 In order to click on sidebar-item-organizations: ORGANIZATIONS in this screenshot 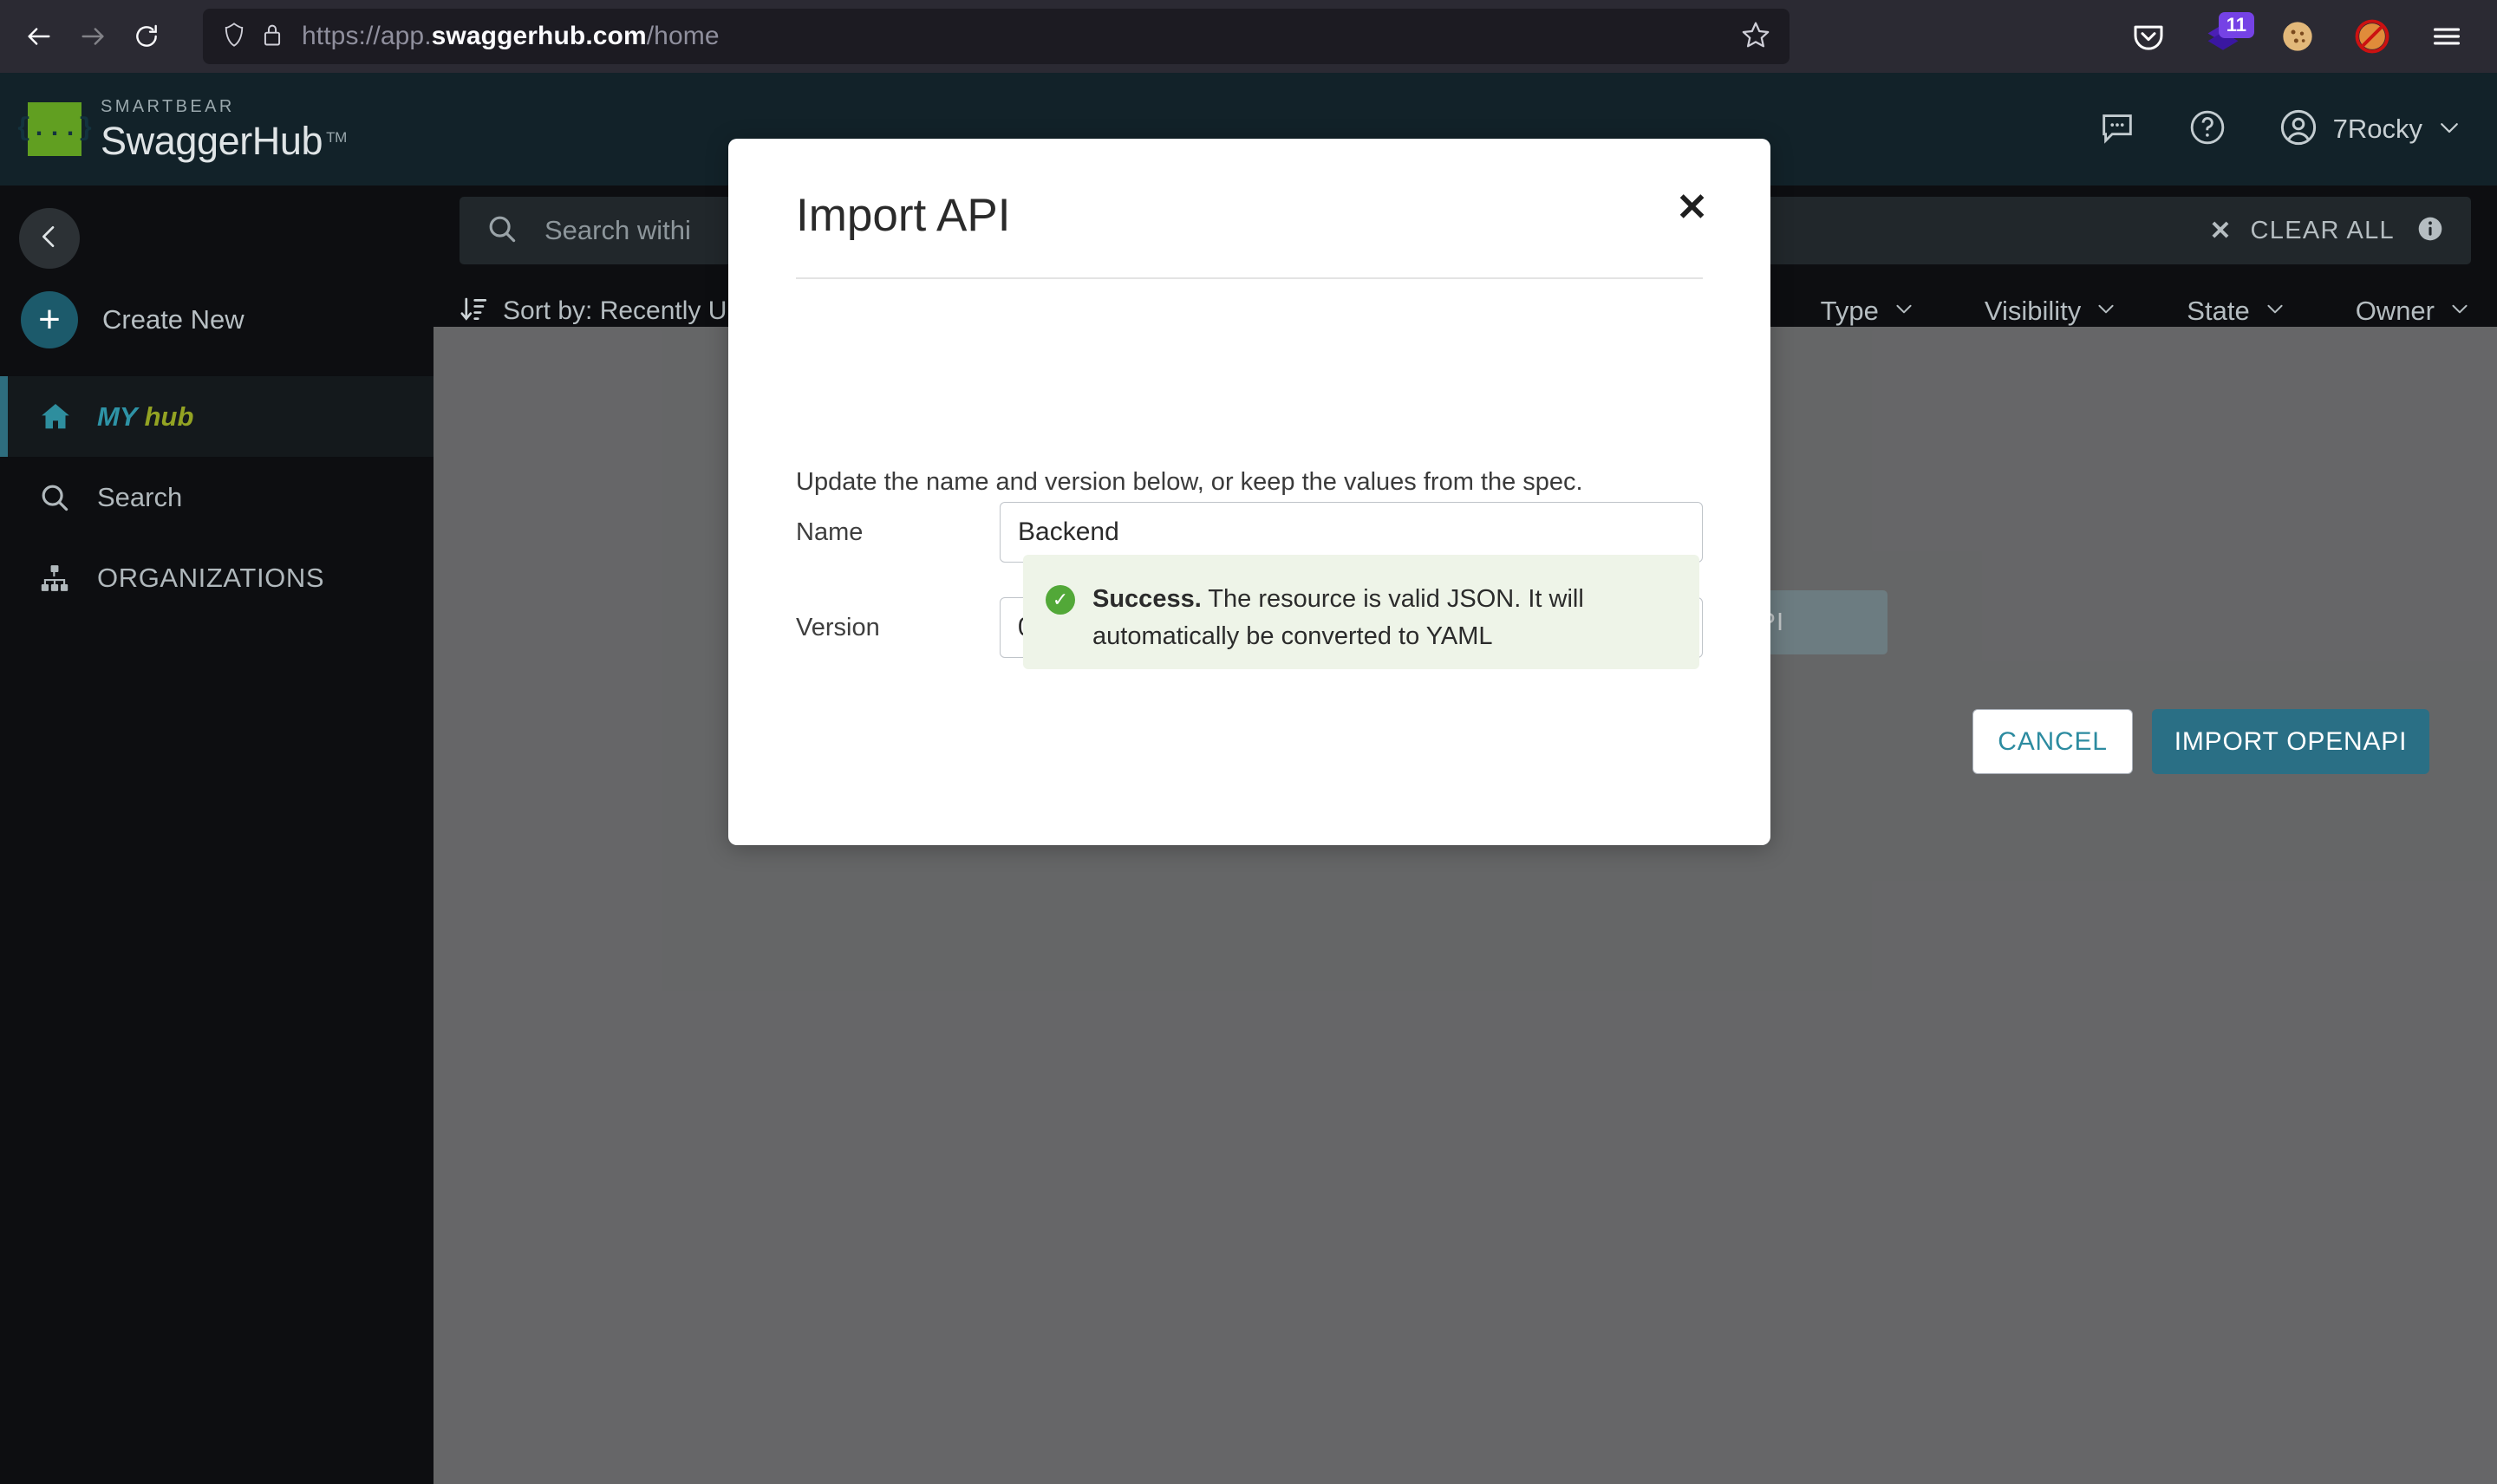, I will do `click(217, 577)`.